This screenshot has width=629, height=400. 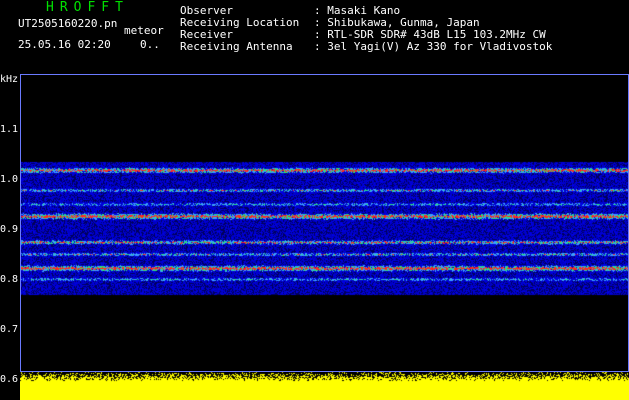 What do you see at coordinates (144, 30) in the screenshot?
I see `mode-label: meteor` at bounding box center [144, 30].